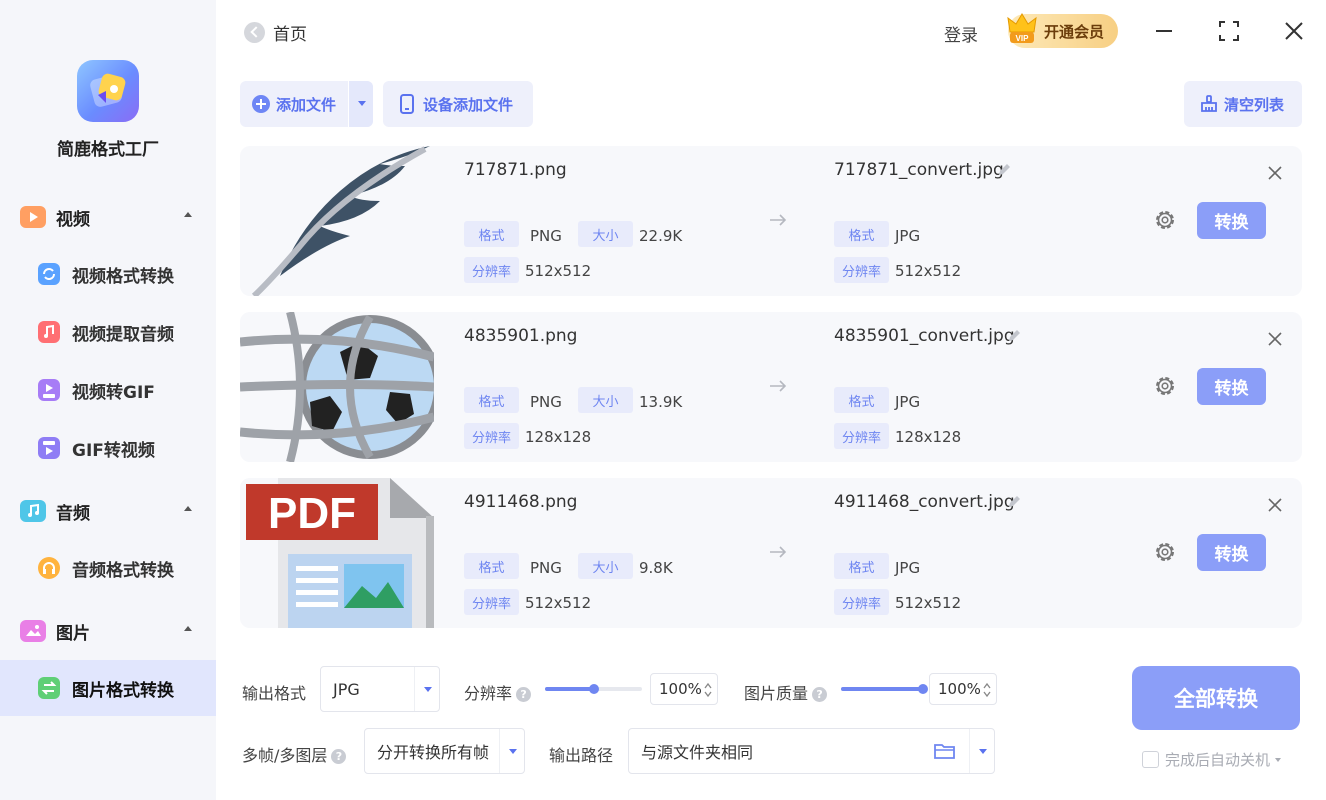 Image resolution: width=1326 pixels, height=800 pixels. What do you see at coordinates (254, 32) in the screenshot?
I see `back-arrow-icon` at bounding box center [254, 32].